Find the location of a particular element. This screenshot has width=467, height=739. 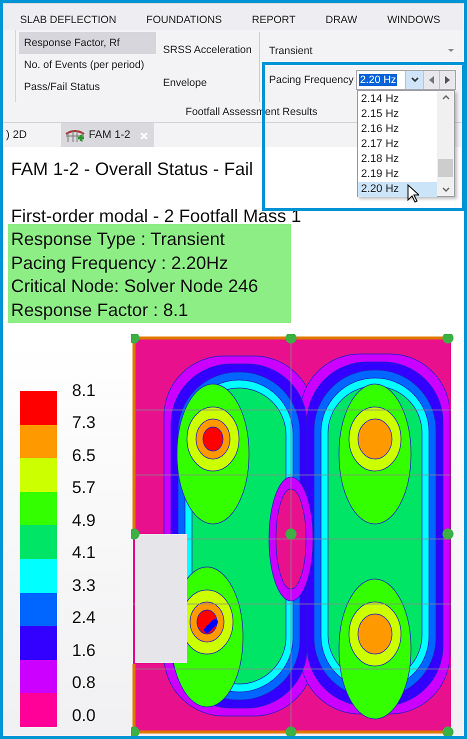

frequency-option: 2.20 Hz is located at coordinates (397, 189).